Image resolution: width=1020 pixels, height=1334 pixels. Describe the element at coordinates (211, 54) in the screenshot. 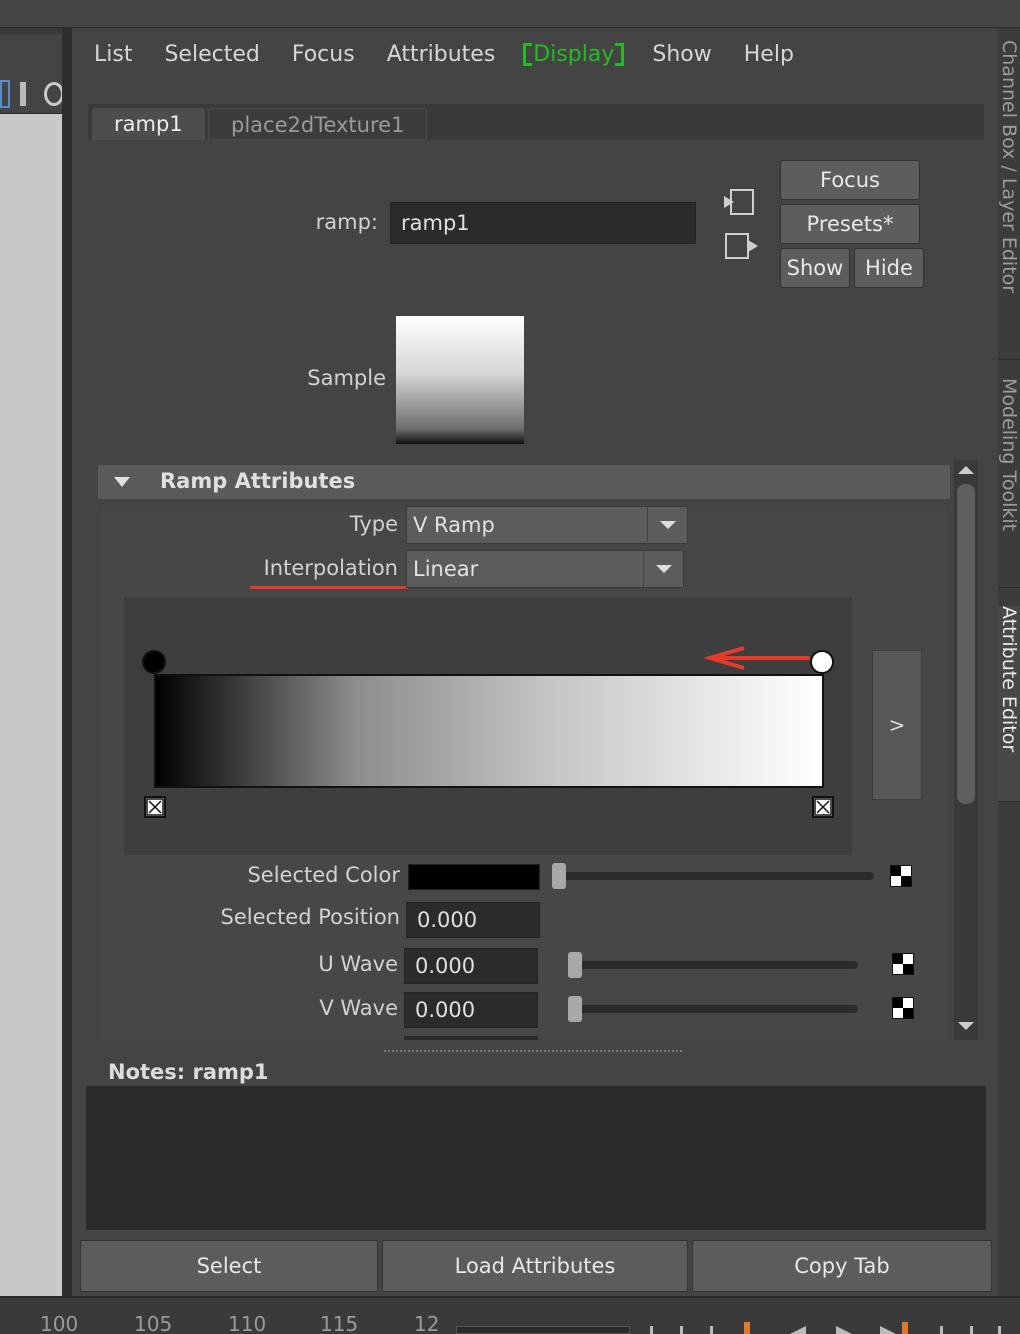

I see `menu-selected: Selected` at that location.